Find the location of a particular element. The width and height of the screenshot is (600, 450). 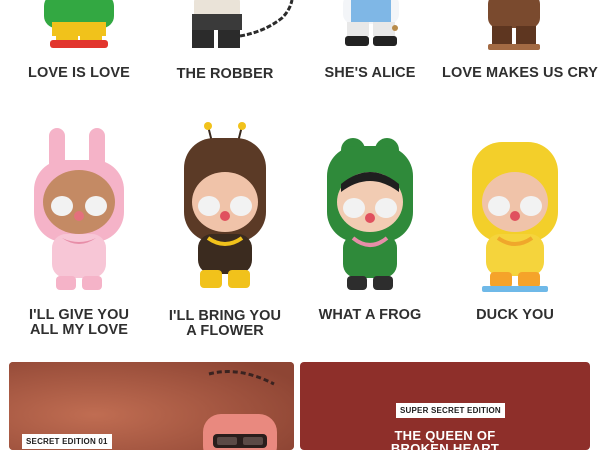

super-secret-badge: SUPER SECRET EDITION is located at coordinates (450, 410).